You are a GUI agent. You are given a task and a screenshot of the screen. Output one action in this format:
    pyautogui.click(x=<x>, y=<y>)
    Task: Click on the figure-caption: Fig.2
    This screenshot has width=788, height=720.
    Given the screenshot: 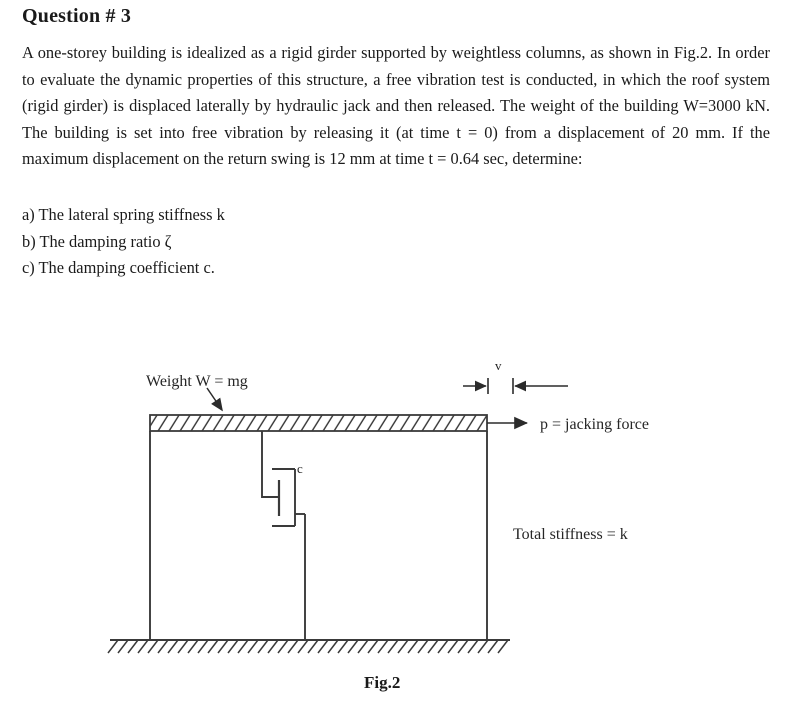 What is the action you would take?
    pyautogui.click(x=382, y=682)
    